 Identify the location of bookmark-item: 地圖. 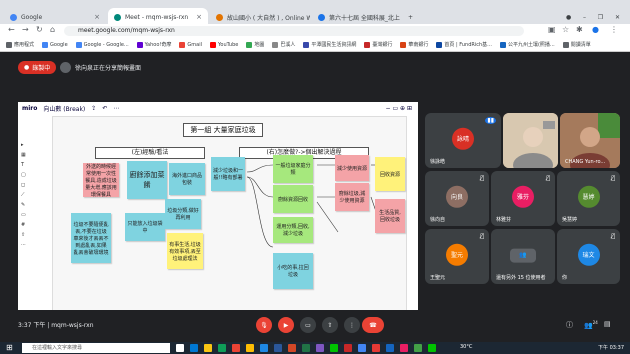
(255, 44).